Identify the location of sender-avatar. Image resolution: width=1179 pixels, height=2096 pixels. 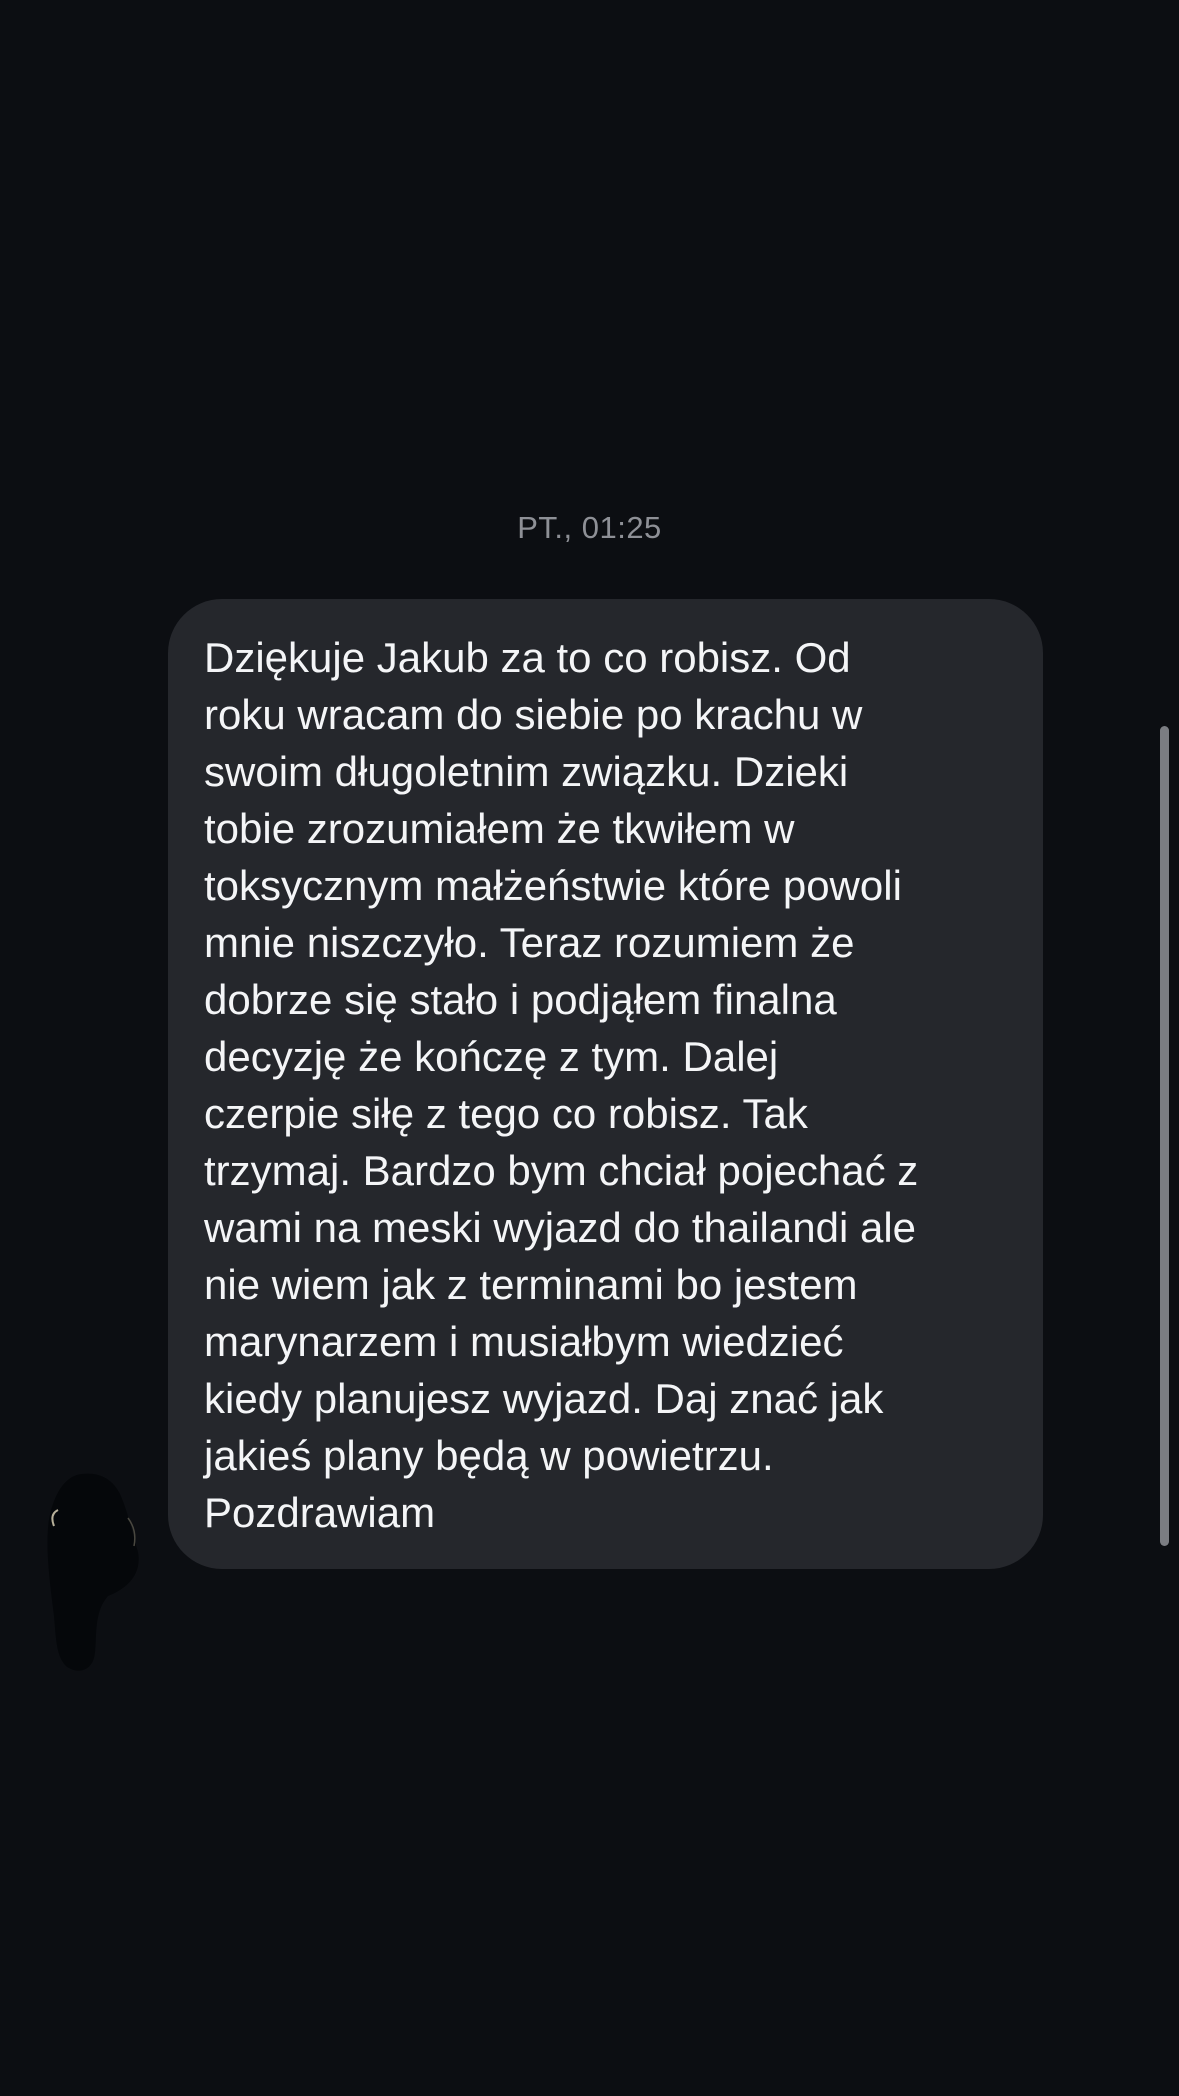
(94, 1571).